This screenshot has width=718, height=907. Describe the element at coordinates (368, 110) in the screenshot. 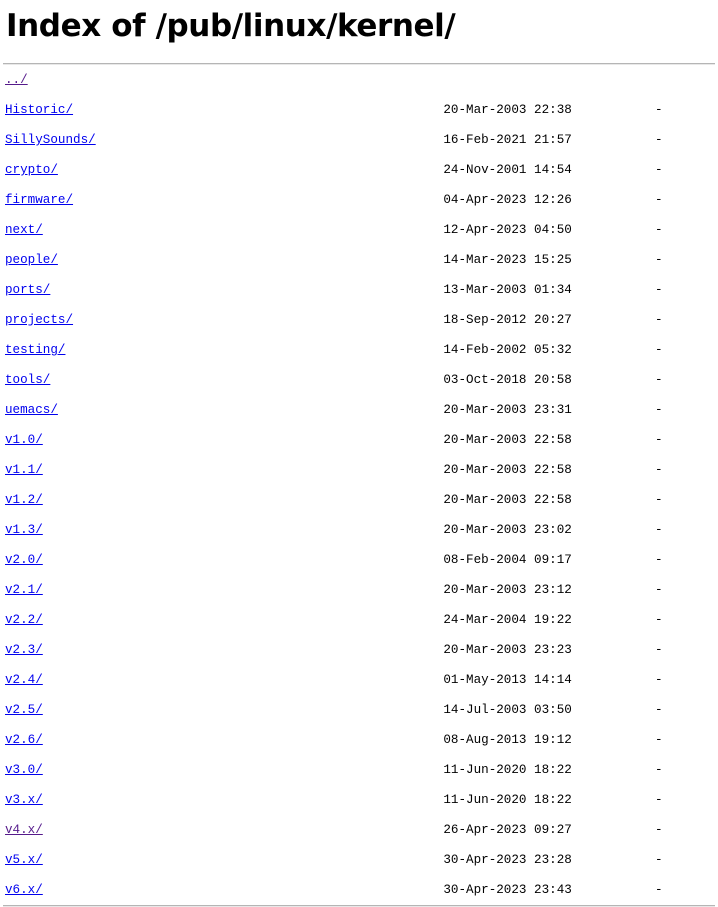

I see `listing-row-meta: 20-Mar-2003 22:38 -` at that location.